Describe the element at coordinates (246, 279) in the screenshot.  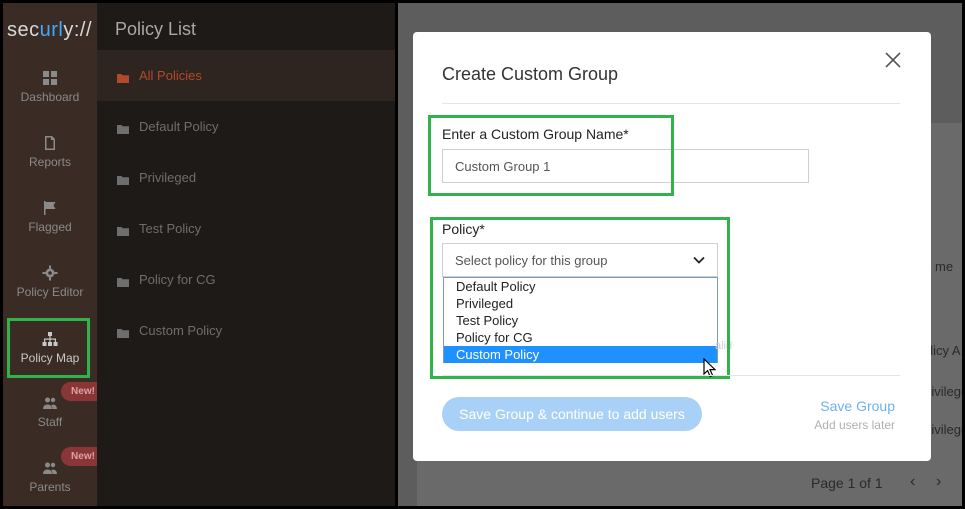
I see `policy-item-policy-for-cg: Policy for CG` at that location.